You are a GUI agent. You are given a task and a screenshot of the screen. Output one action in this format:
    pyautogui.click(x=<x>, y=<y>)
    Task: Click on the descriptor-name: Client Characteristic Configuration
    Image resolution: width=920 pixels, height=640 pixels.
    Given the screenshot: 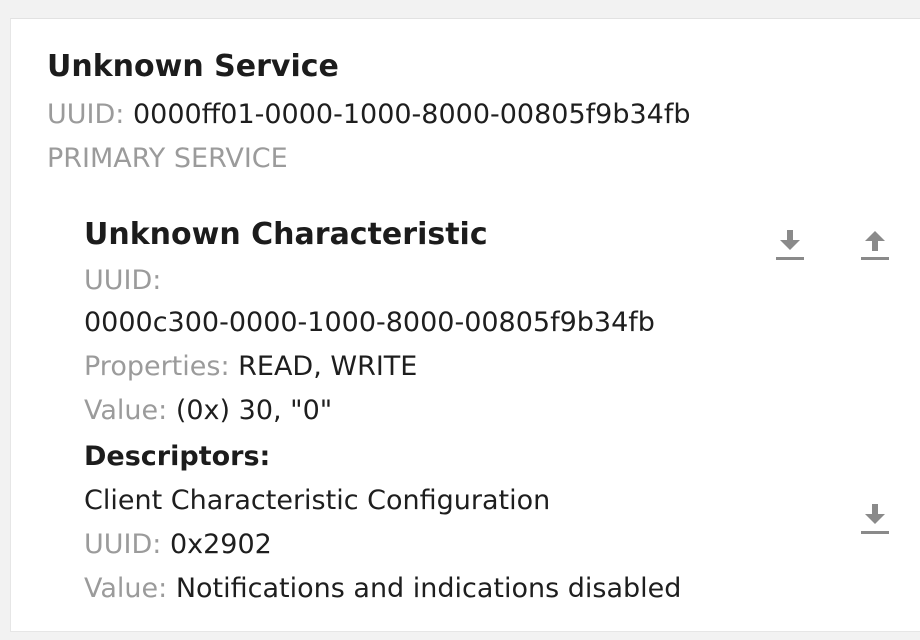 What is the action you would take?
    pyautogui.click(x=317, y=500)
    